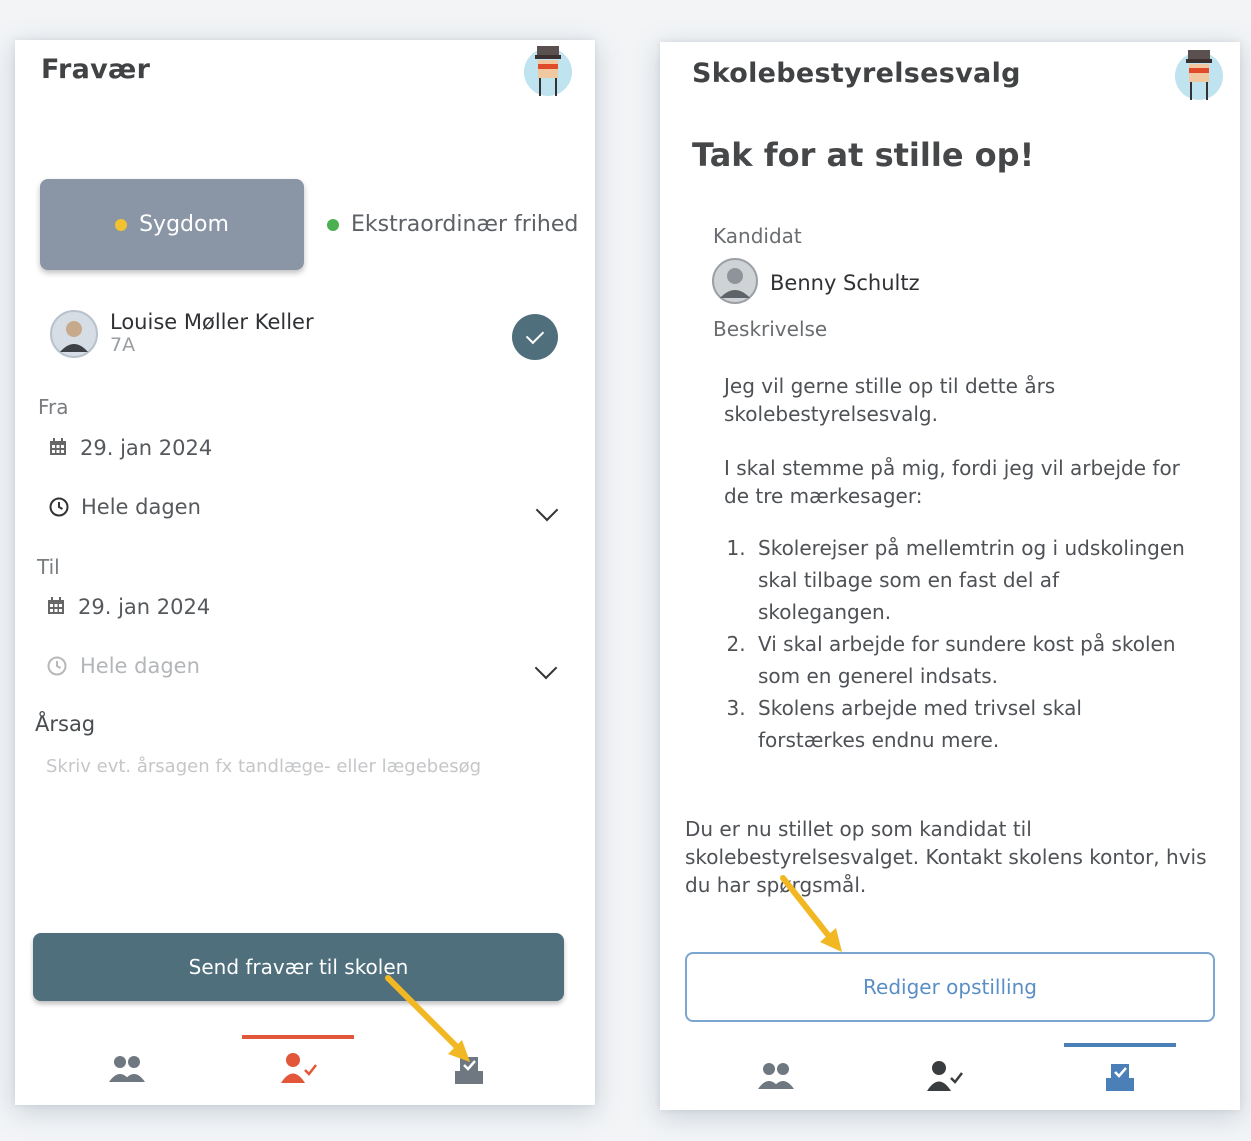  Describe the element at coordinates (863, 155) in the screenshot. I see `thank-you-heading: Tak for at stille op!` at that location.